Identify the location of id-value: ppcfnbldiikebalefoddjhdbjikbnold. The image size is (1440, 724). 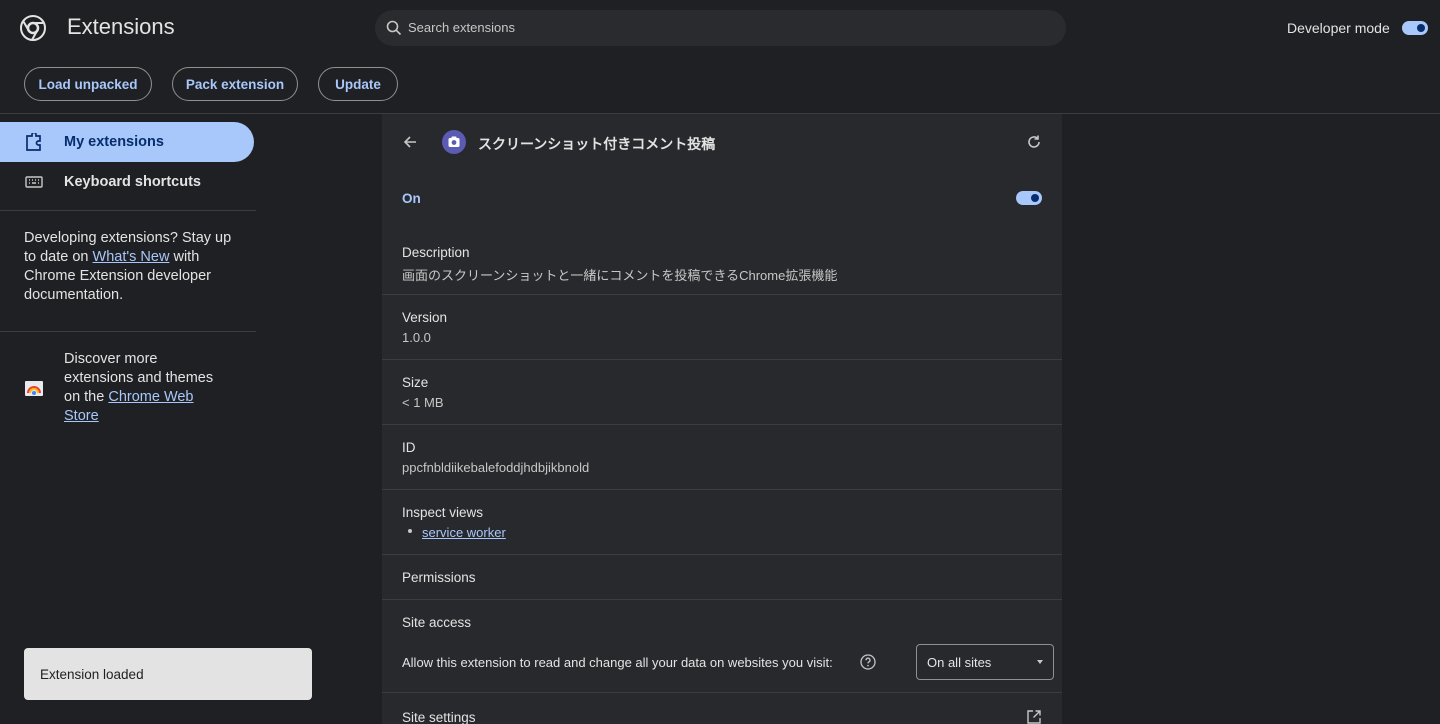
(496, 467).